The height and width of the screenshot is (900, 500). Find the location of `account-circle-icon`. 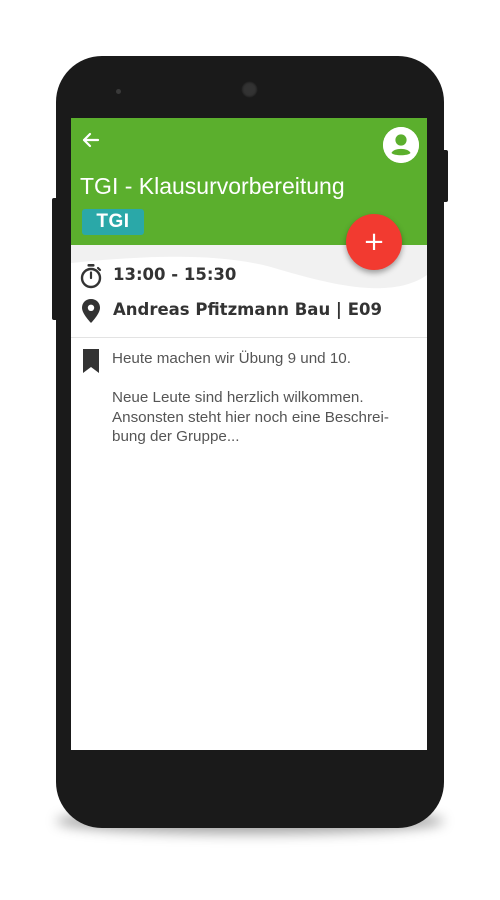

account-circle-icon is located at coordinates (401, 145).